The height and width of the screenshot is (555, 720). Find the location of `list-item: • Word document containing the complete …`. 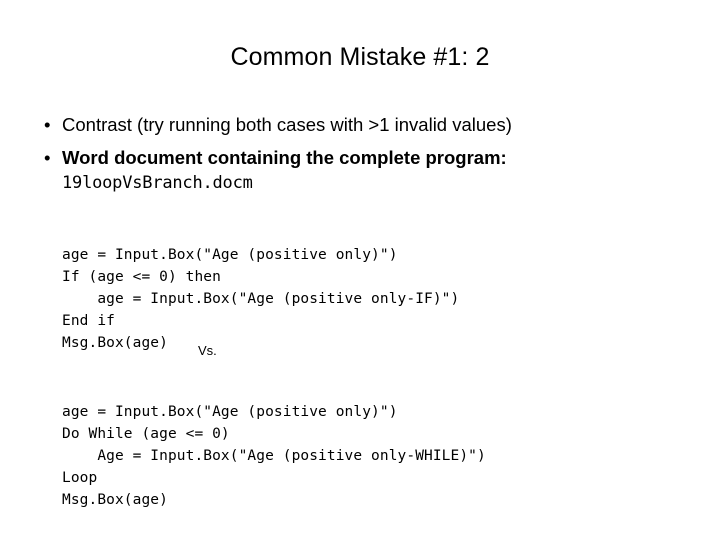

list-item: • Word document containing the complete … is located at coordinates (360, 170).